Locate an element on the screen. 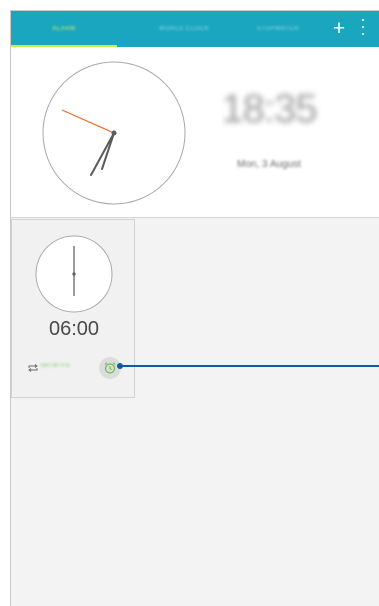 This screenshot has height=606, width=379. alarm-clock-icon is located at coordinates (110, 368).